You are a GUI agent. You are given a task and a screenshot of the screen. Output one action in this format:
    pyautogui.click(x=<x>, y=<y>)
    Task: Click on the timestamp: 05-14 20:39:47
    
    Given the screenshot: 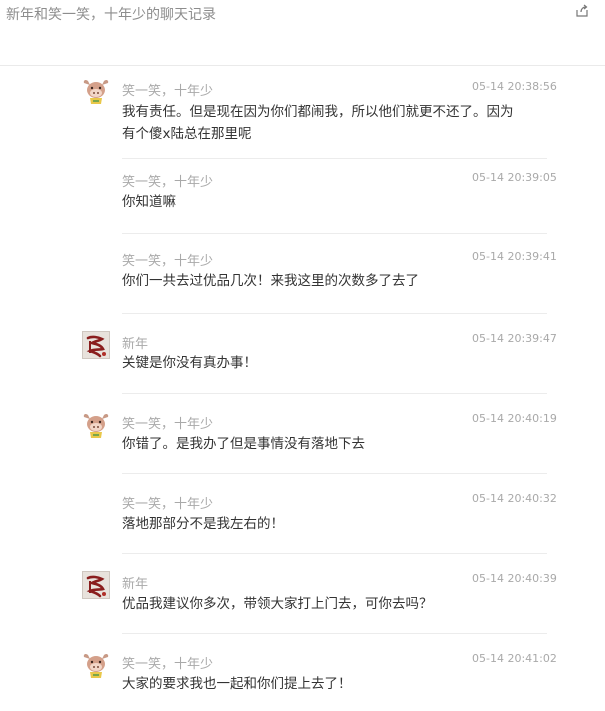 What is the action you would take?
    pyautogui.click(x=514, y=338)
    